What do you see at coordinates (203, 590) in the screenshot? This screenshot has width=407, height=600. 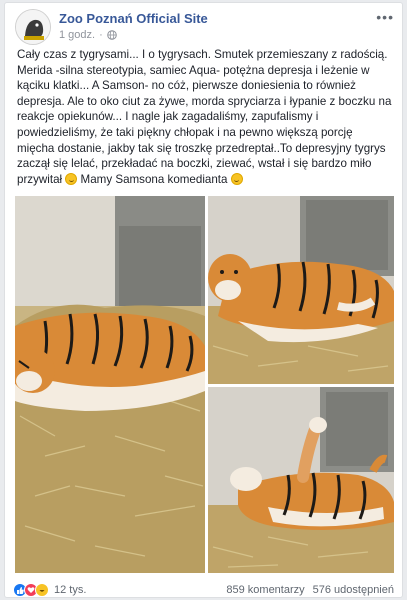 I see `reactions-bar: 12 tys. 859 komentarzy 576 udostępnień` at bounding box center [203, 590].